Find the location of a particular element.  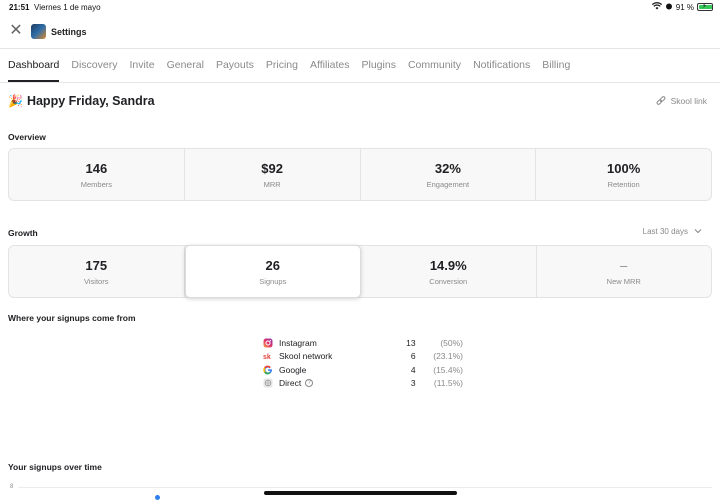

stat-card-conversion: 14.9% Conversion is located at coordinates (449, 271).